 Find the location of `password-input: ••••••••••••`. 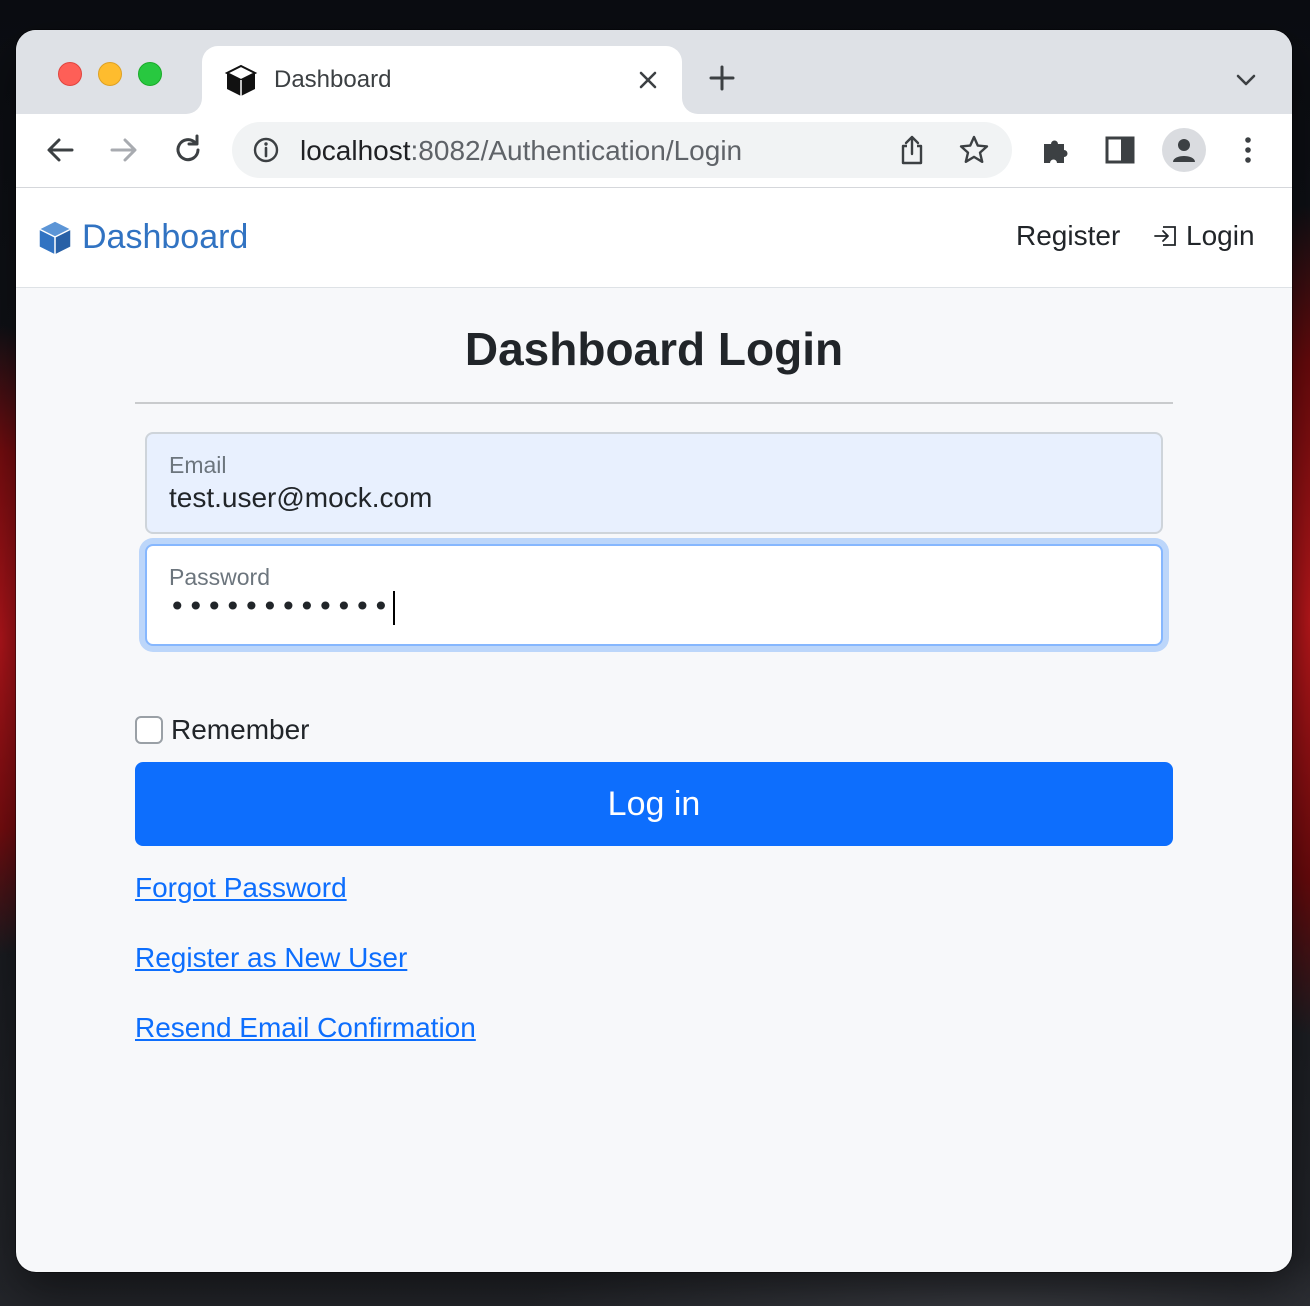

password-input: •••••••••••• is located at coordinates (282, 607).